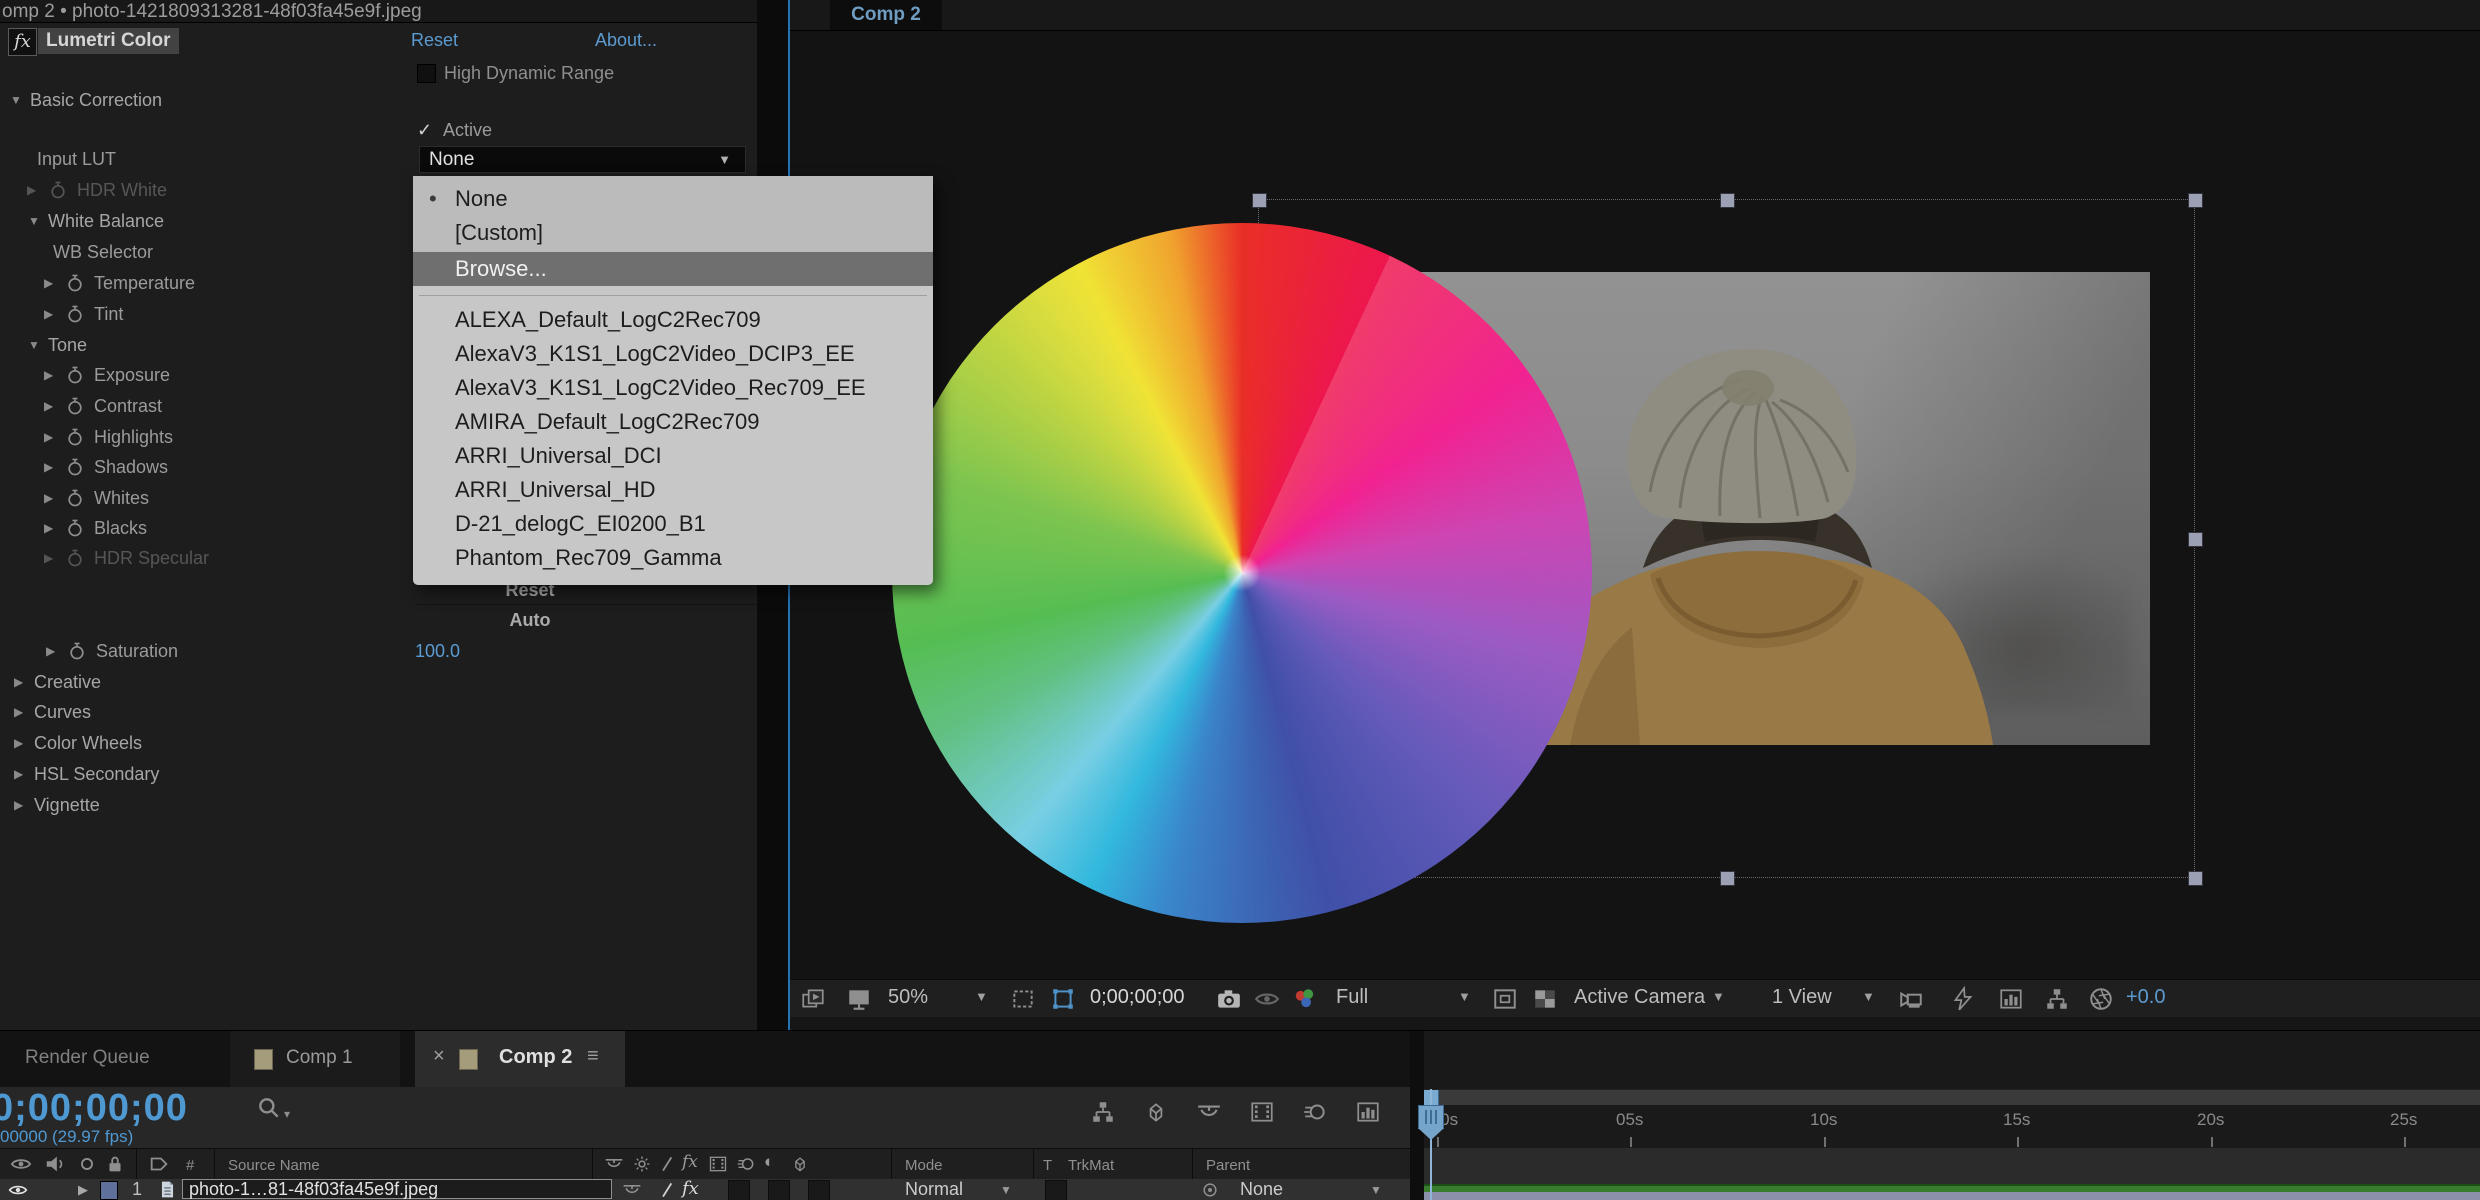 The height and width of the screenshot is (1200, 2480). What do you see at coordinates (673, 354) in the screenshot?
I see `menu-item-alexav3-dcip3: AlexaV3_K1S1_LogC2Video_DCIP3_EE` at bounding box center [673, 354].